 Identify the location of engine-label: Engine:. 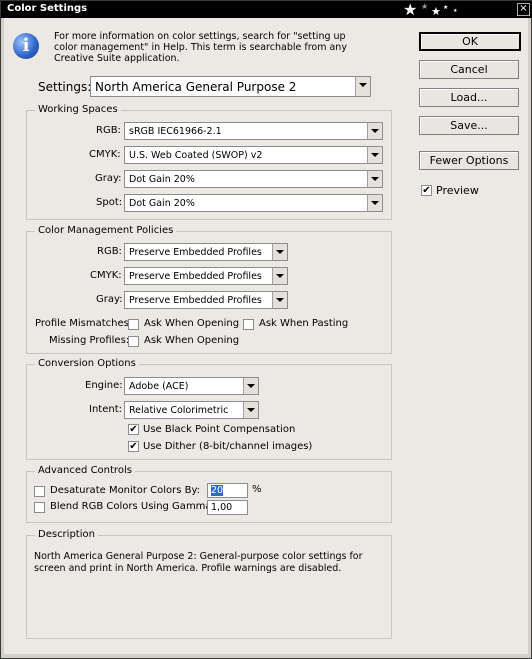
(104, 385).